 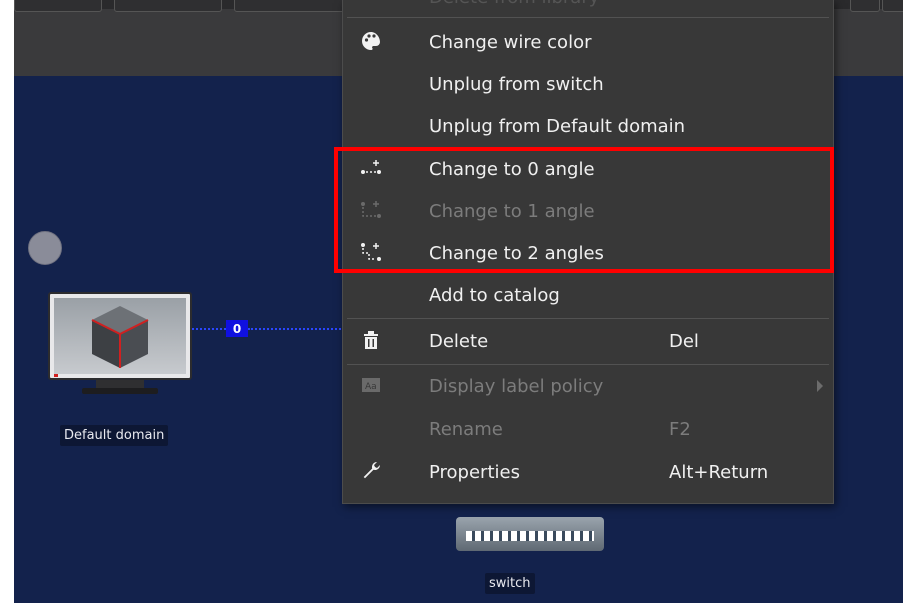 I want to click on switch-label: switch, so click(x=510, y=583).